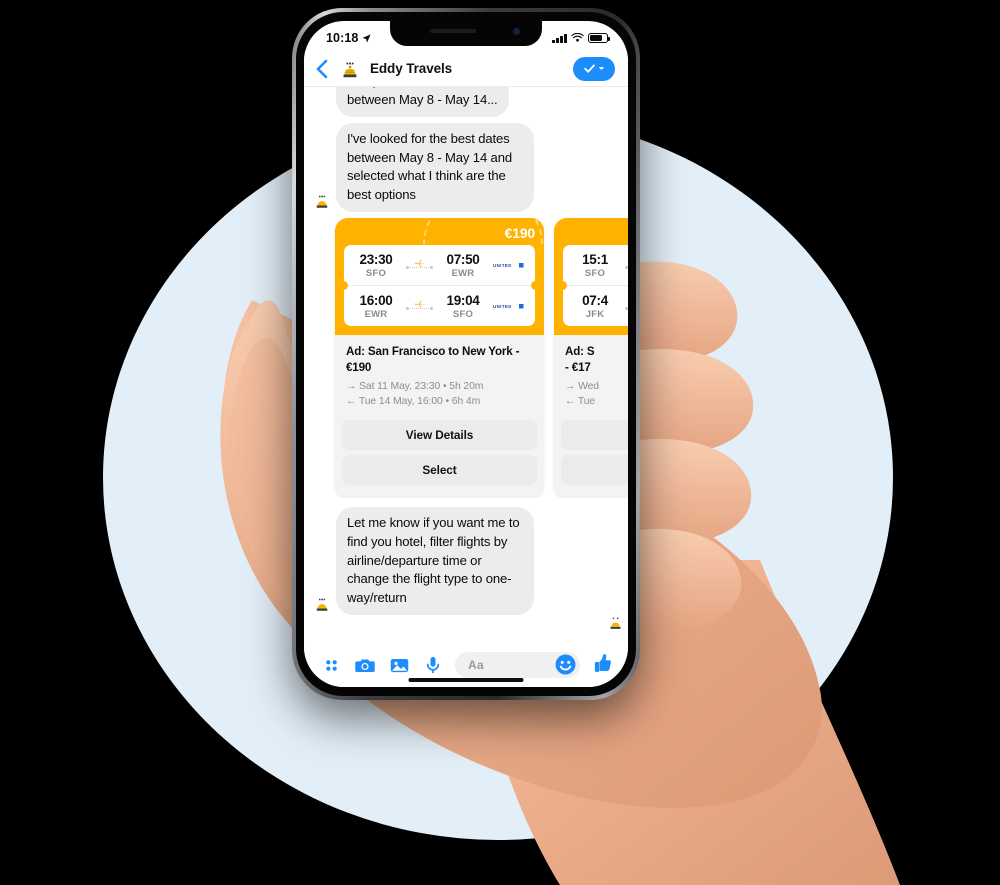  I want to click on earpiece-speaker, so click(453, 31).